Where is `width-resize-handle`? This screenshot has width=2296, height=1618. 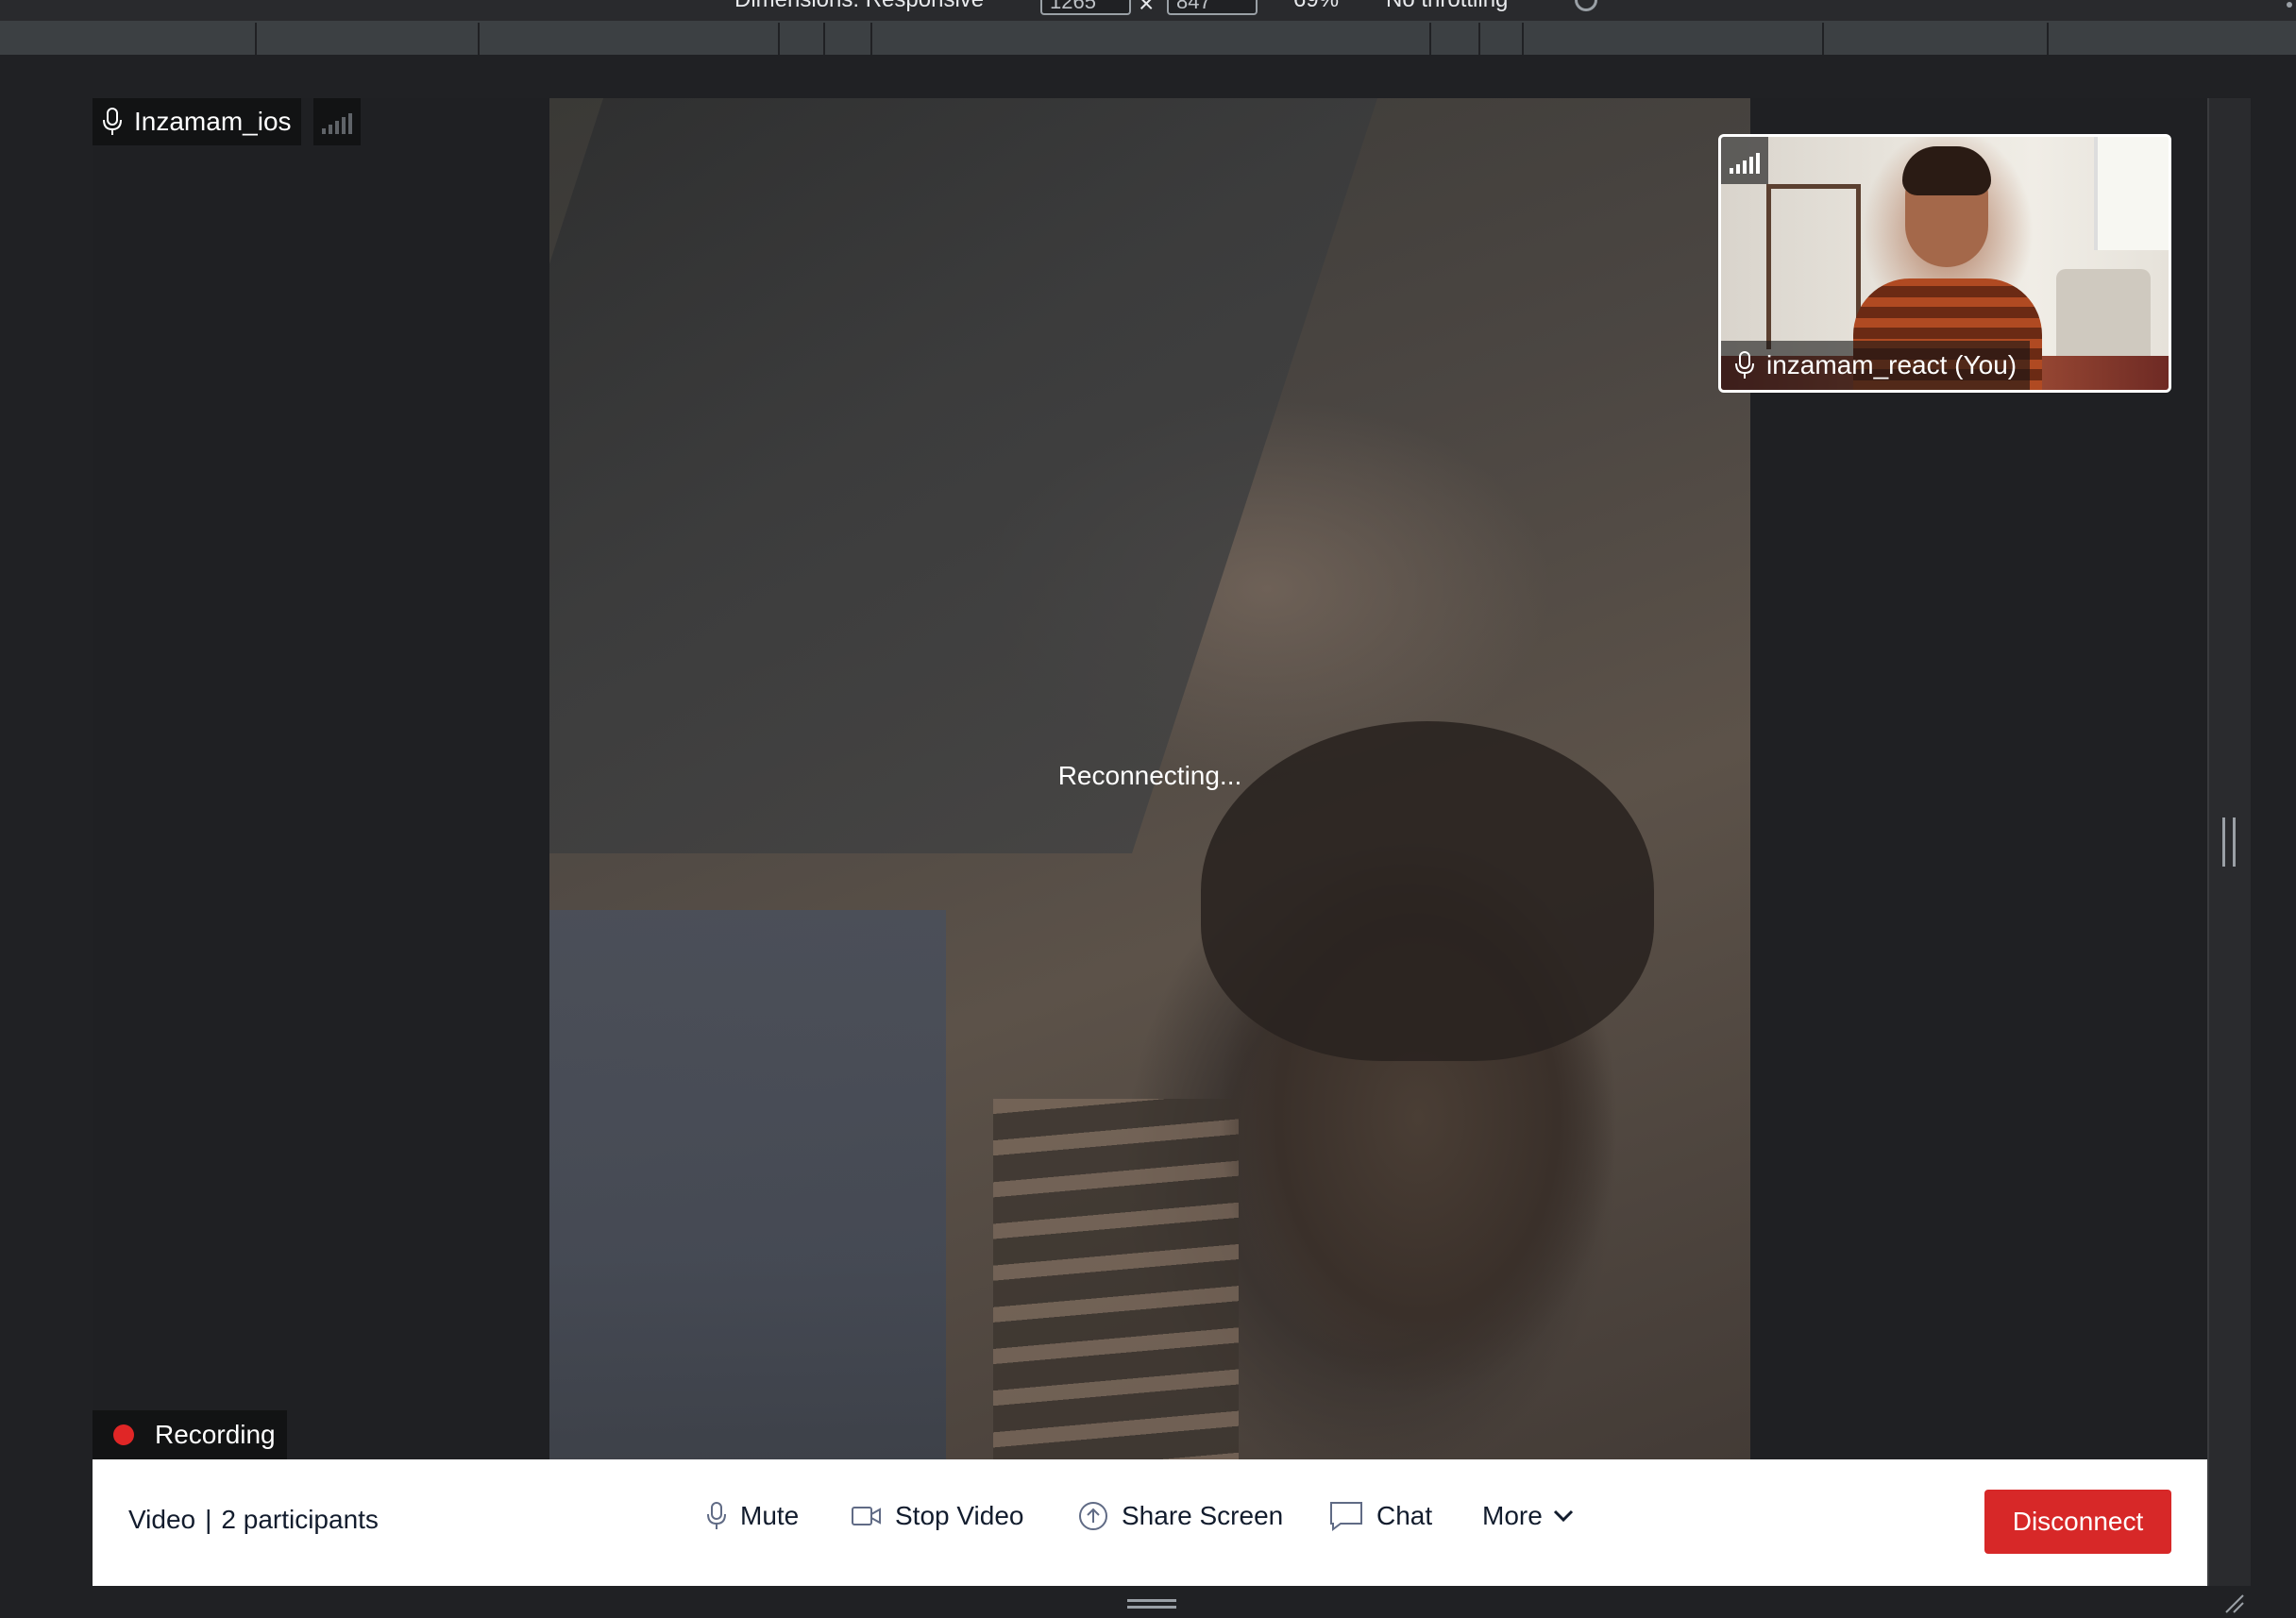
width-resize-handle is located at coordinates (2229, 842).